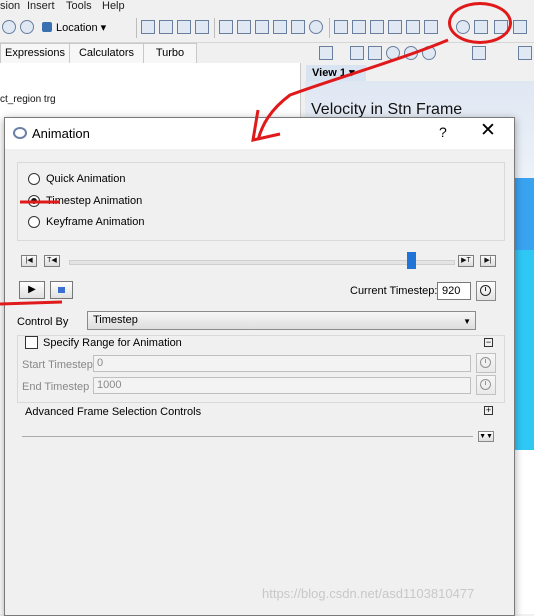  I want to click on annotation-underline-play, so click(31, 303).